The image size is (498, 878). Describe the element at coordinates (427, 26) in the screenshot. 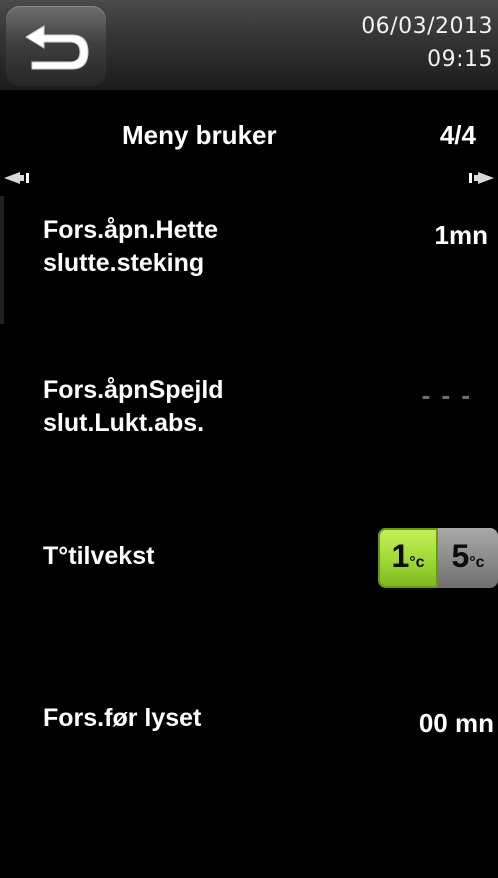

I see `date-display: 06/03/2013` at that location.